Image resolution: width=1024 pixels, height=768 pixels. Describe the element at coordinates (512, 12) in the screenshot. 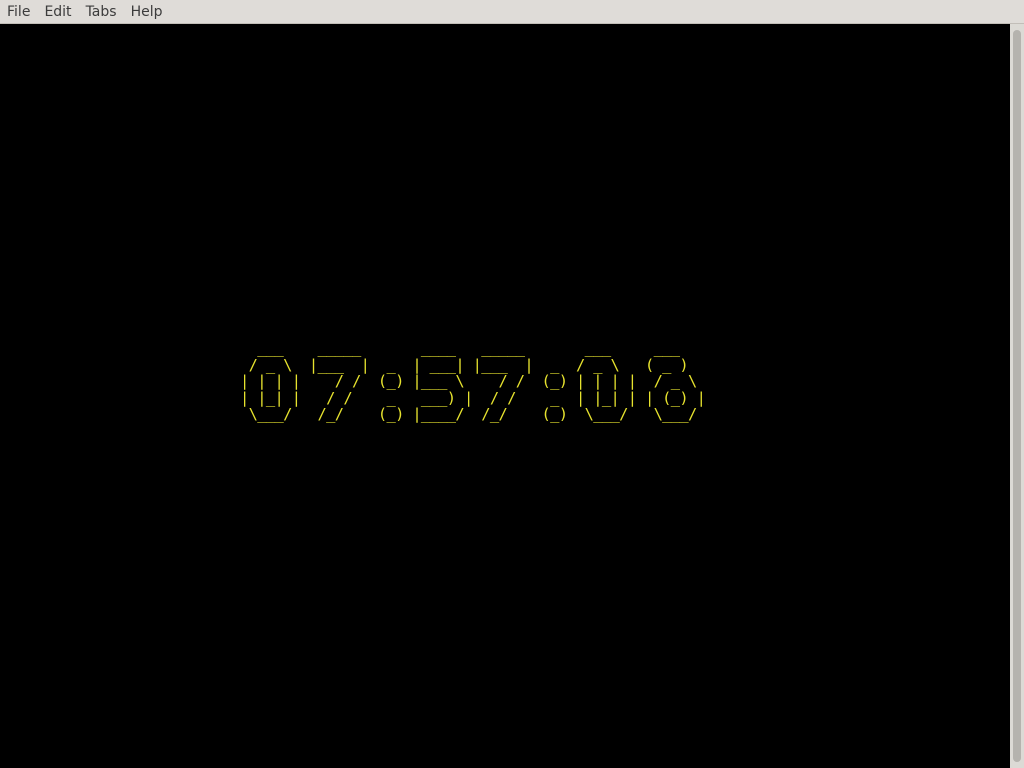

I see `menu-bar: File Edit Tabs Help` at that location.